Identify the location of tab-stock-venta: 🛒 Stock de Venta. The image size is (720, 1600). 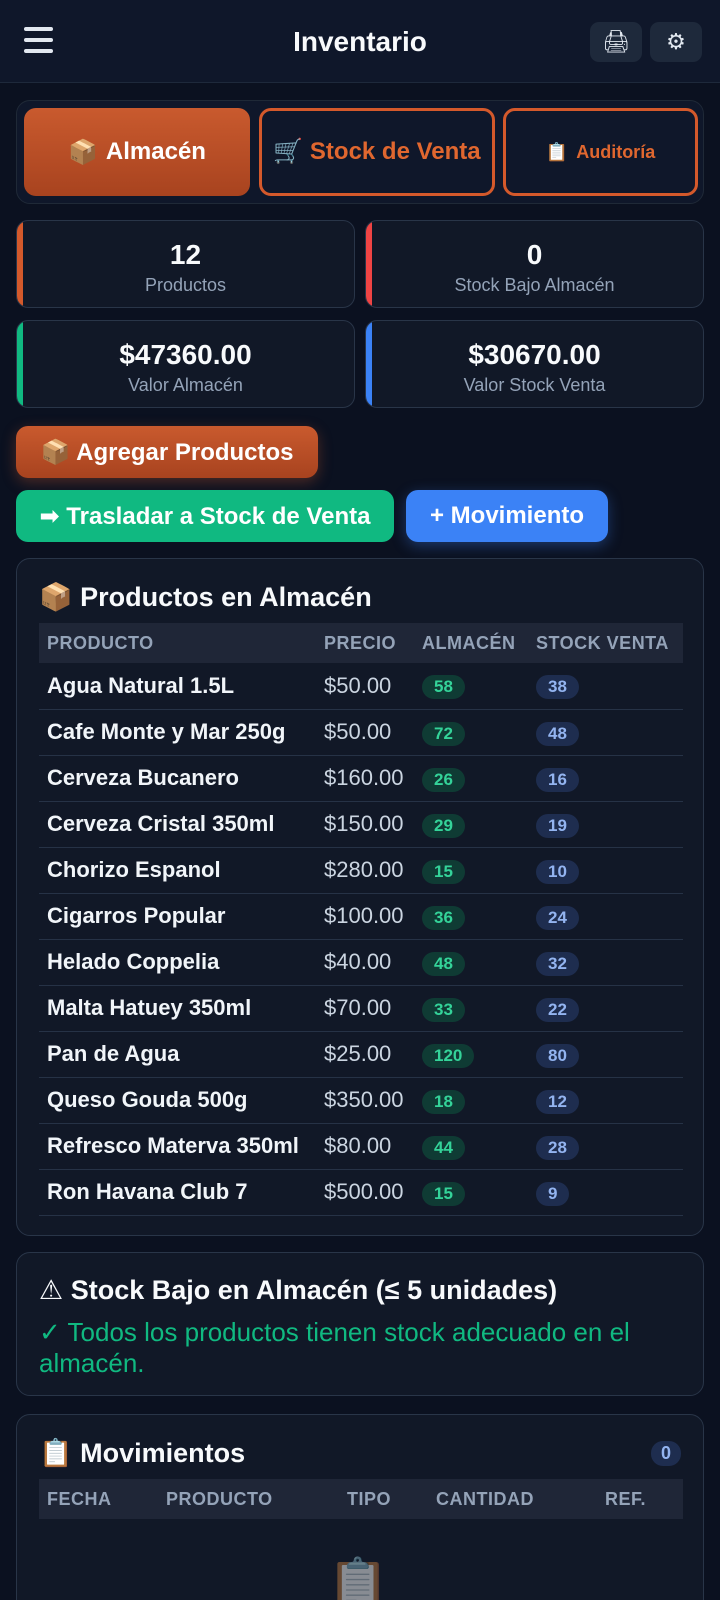
(377, 152).